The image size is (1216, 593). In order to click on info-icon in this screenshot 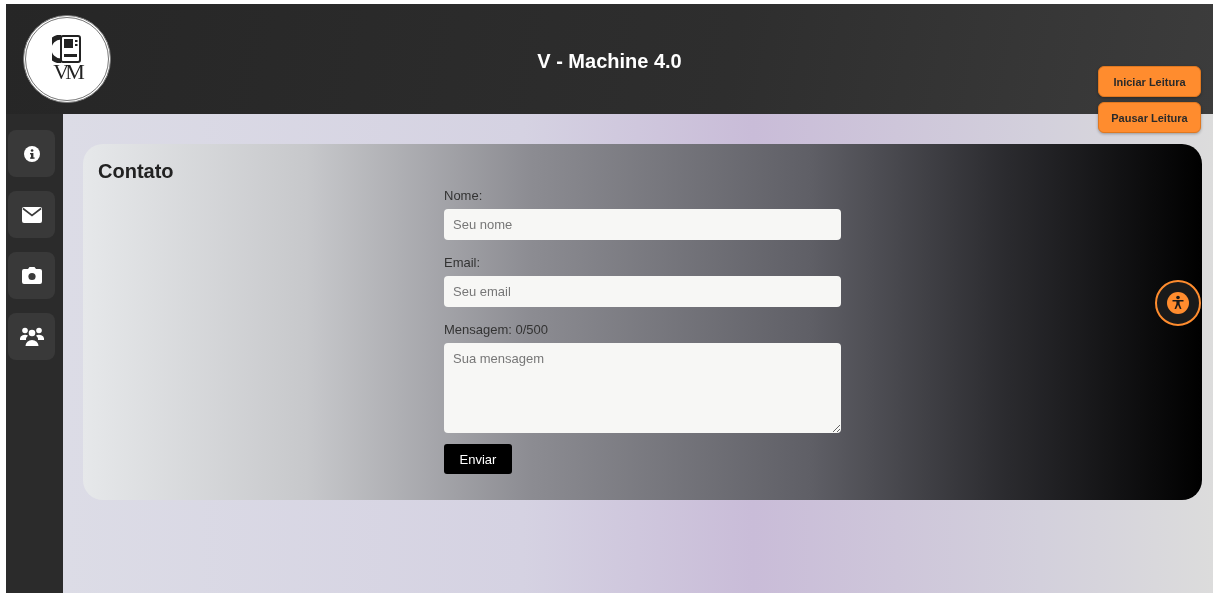, I will do `click(31, 153)`.